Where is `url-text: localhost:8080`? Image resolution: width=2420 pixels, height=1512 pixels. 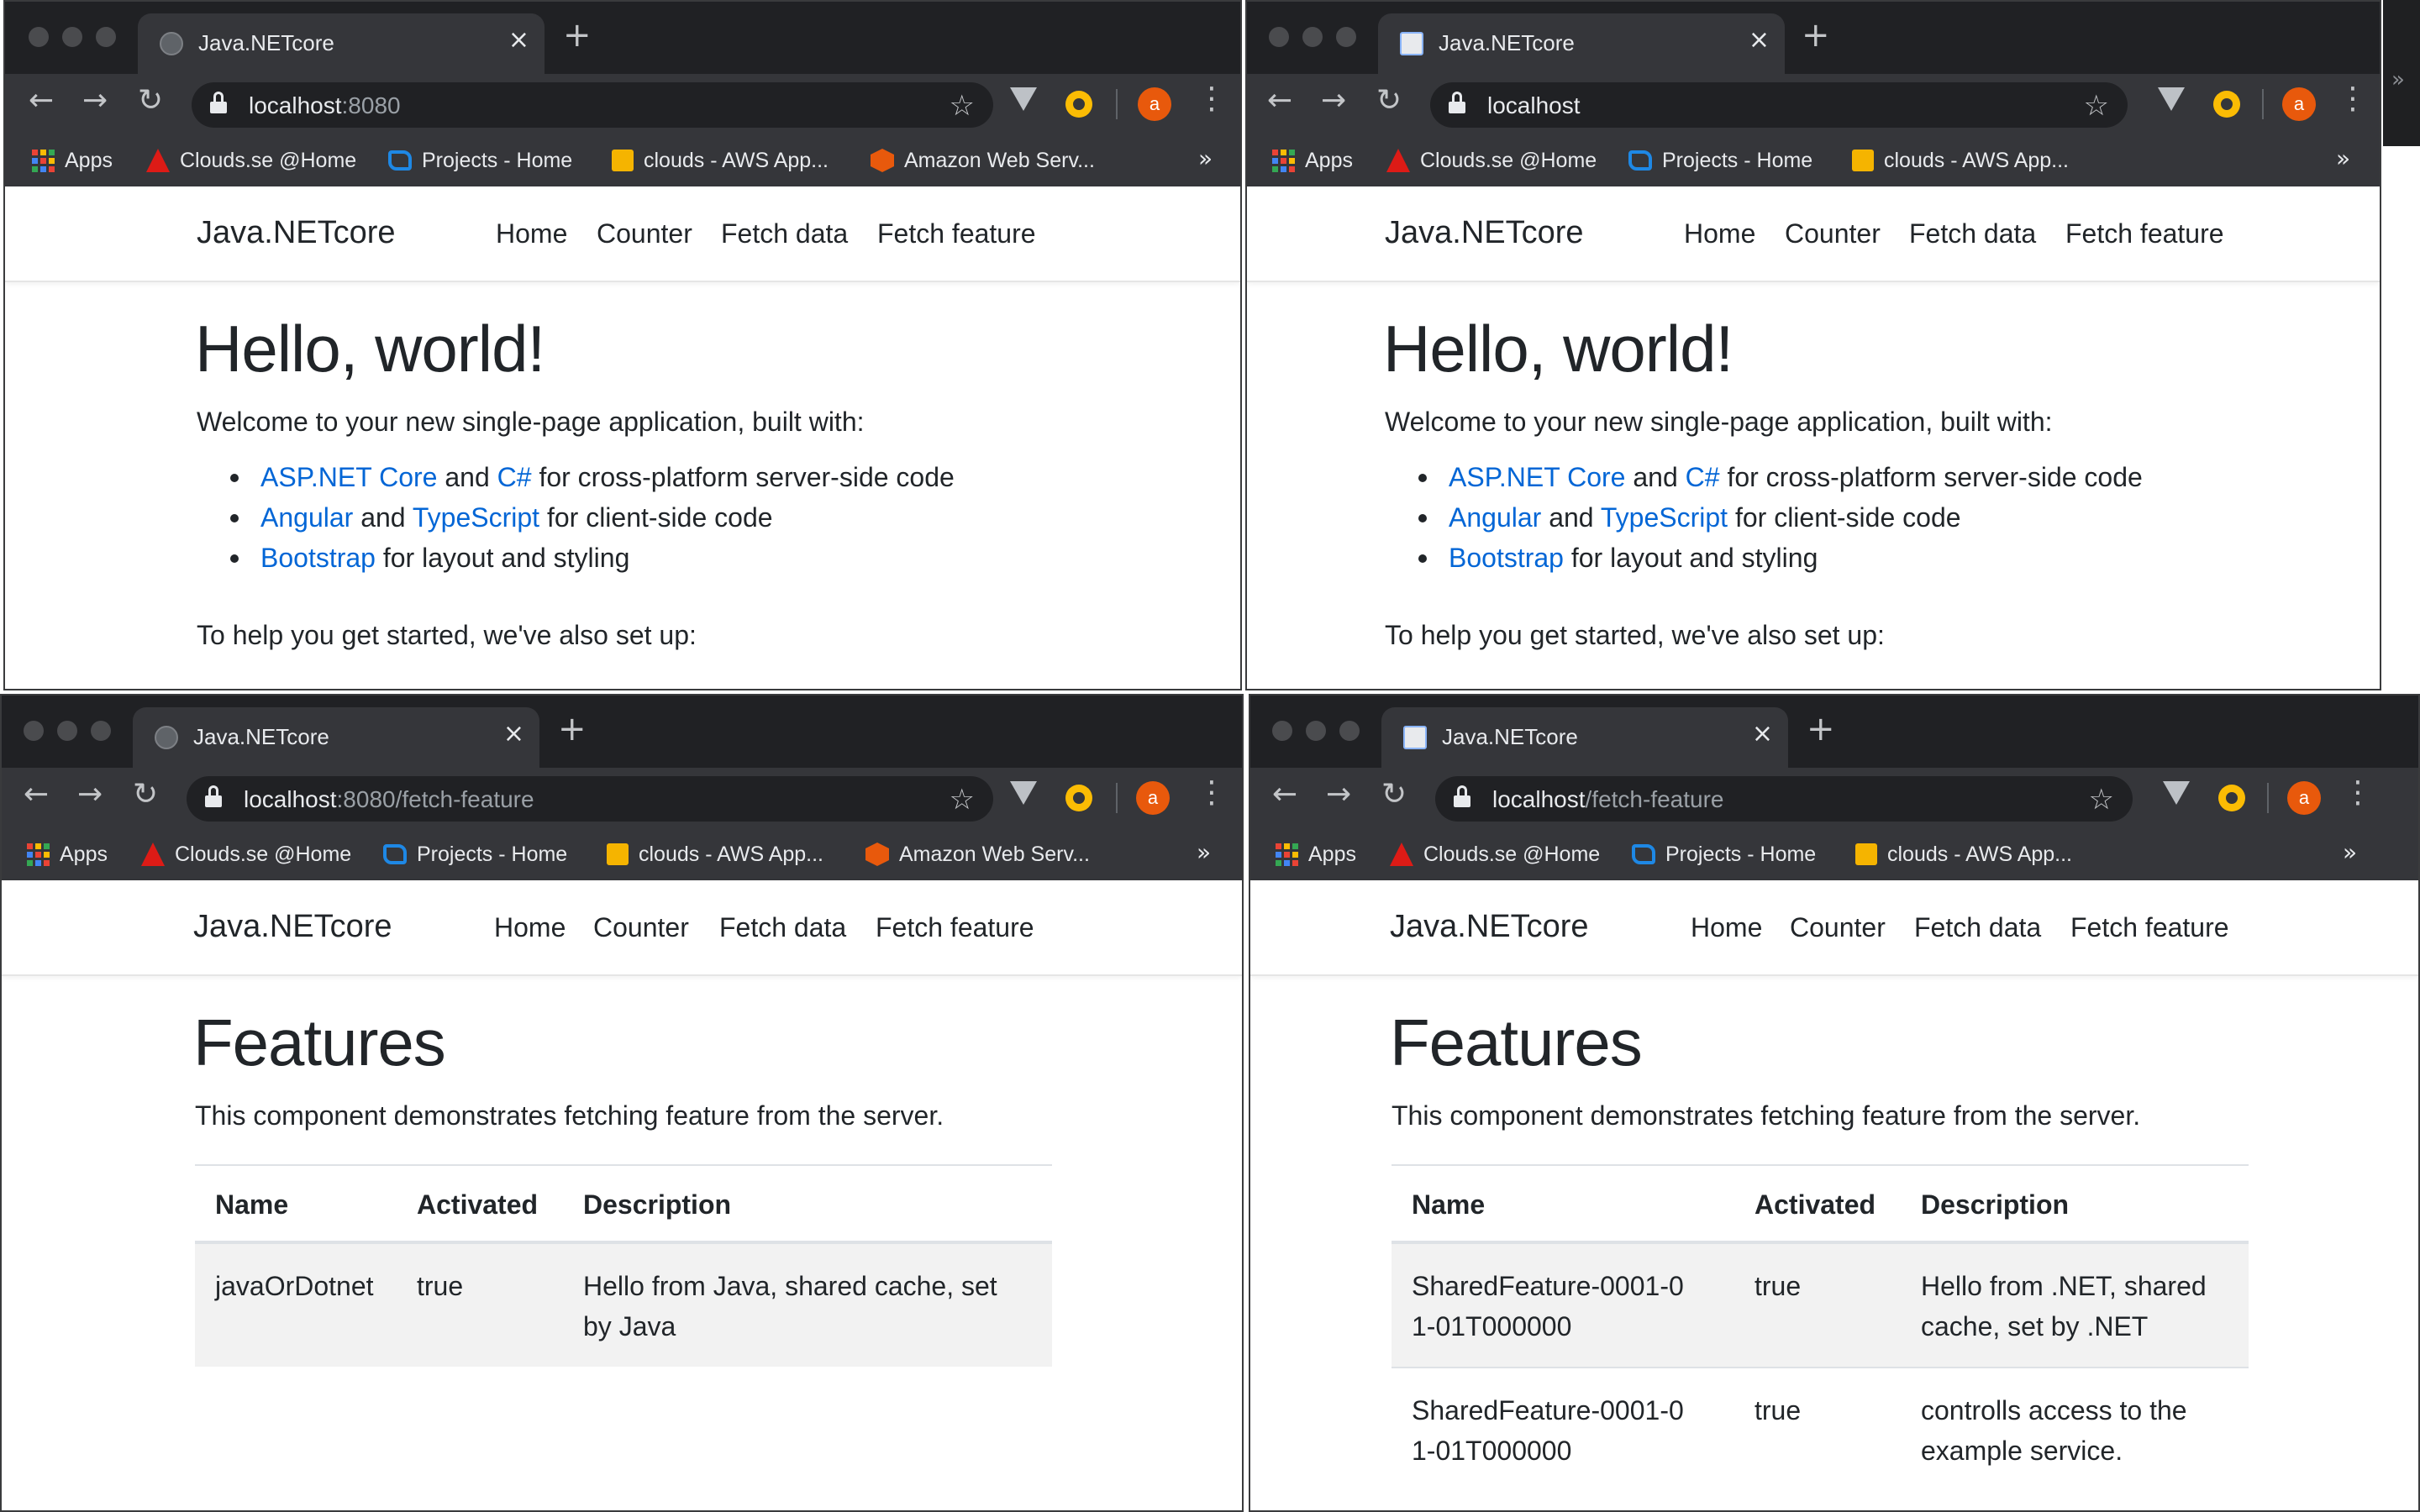 url-text: localhost:8080 is located at coordinates (325, 105).